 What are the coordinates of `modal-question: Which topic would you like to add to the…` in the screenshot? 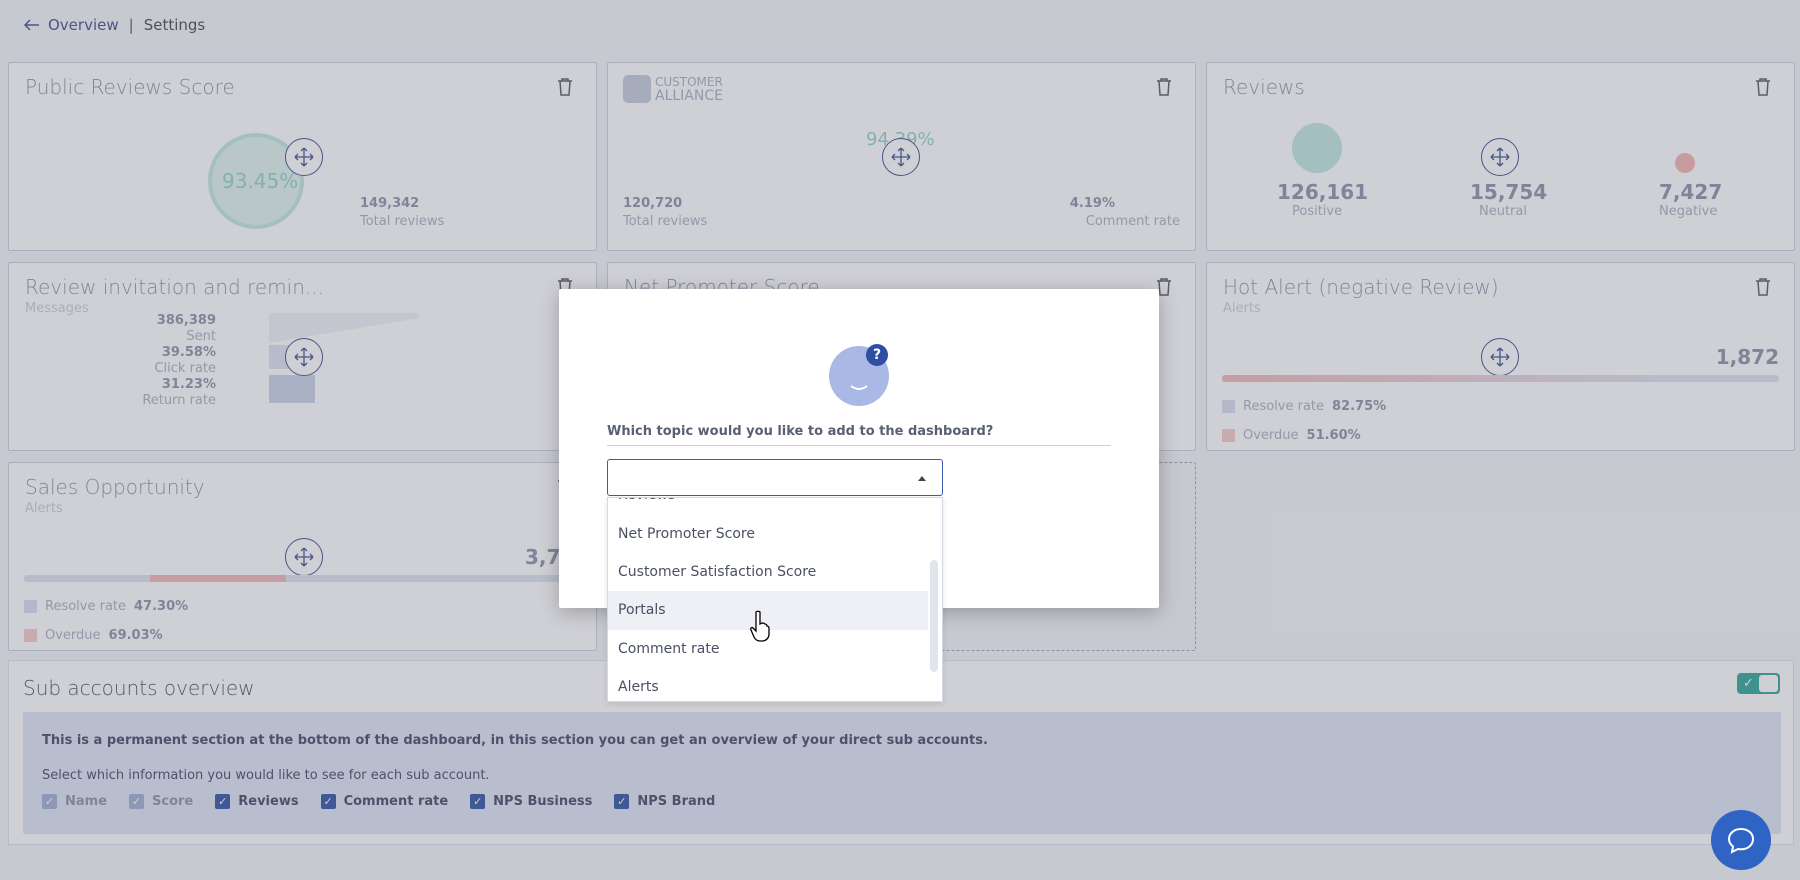 It's located at (859, 435).